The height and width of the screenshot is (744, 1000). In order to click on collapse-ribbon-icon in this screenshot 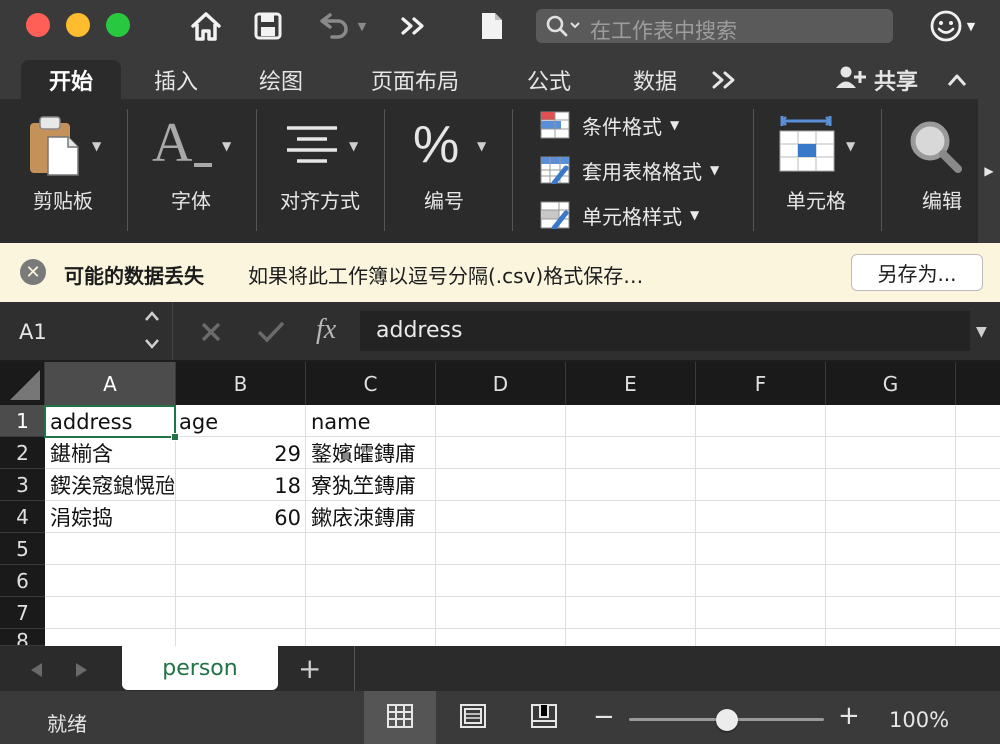, I will do `click(957, 79)`.